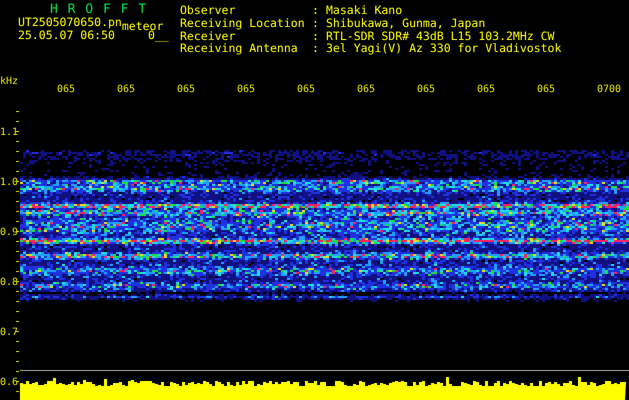 The image size is (629, 400). I want to click on frequency-unit: kHz, so click(9, 81).